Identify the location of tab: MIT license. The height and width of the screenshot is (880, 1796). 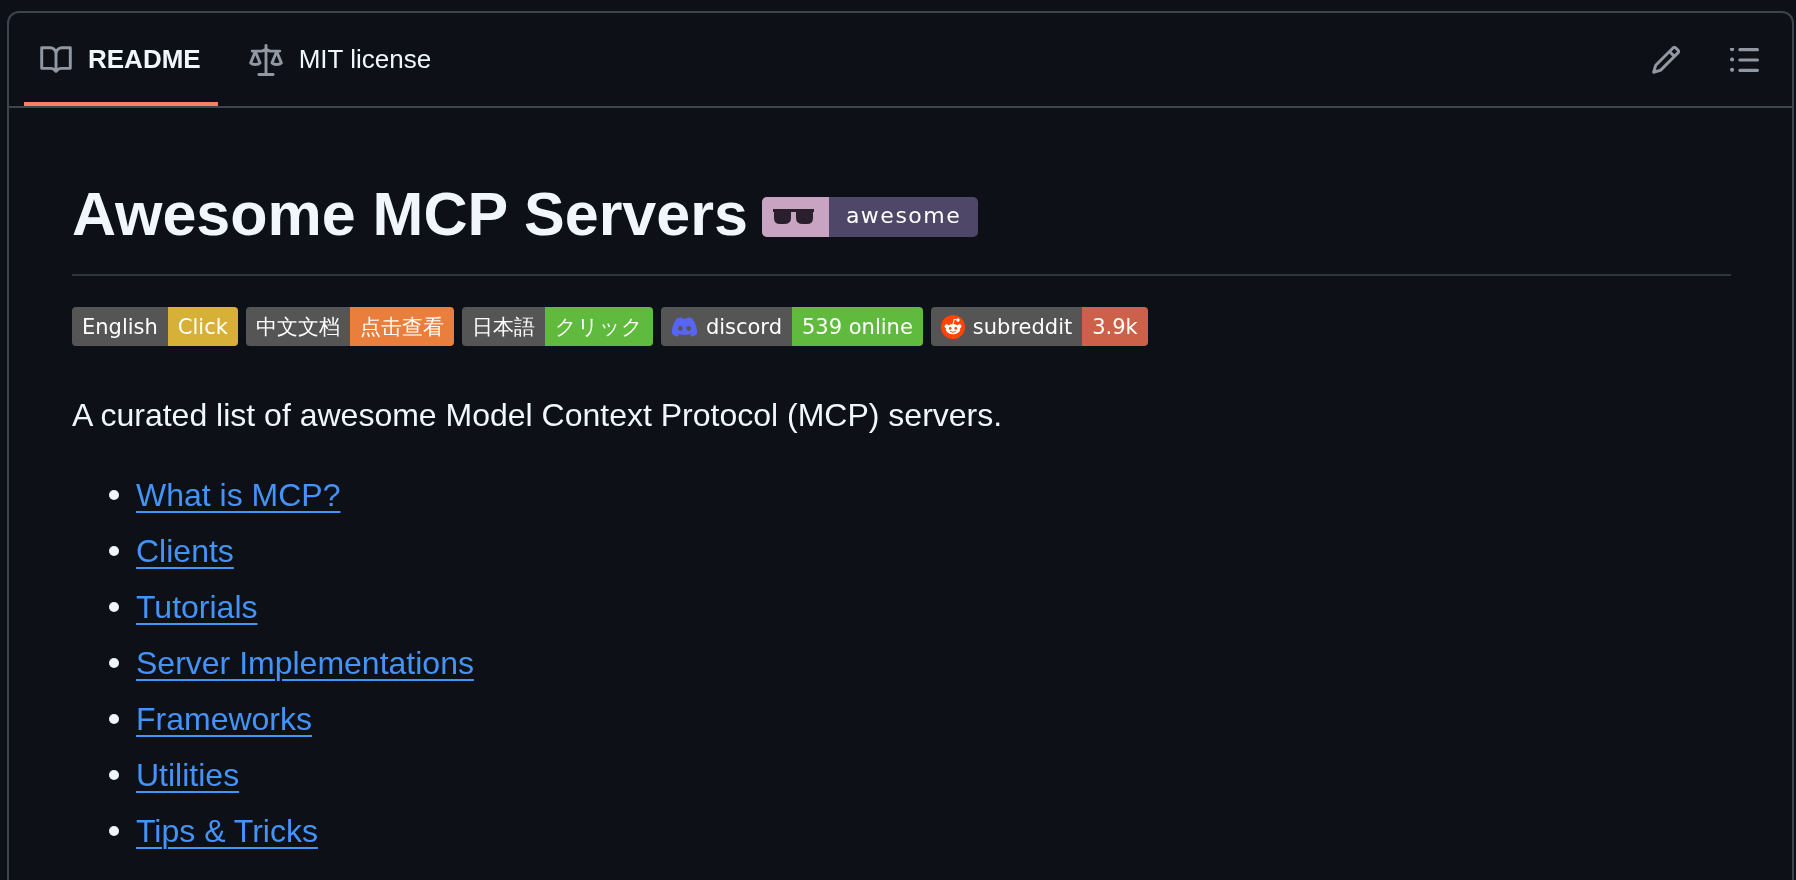
(340, 59).